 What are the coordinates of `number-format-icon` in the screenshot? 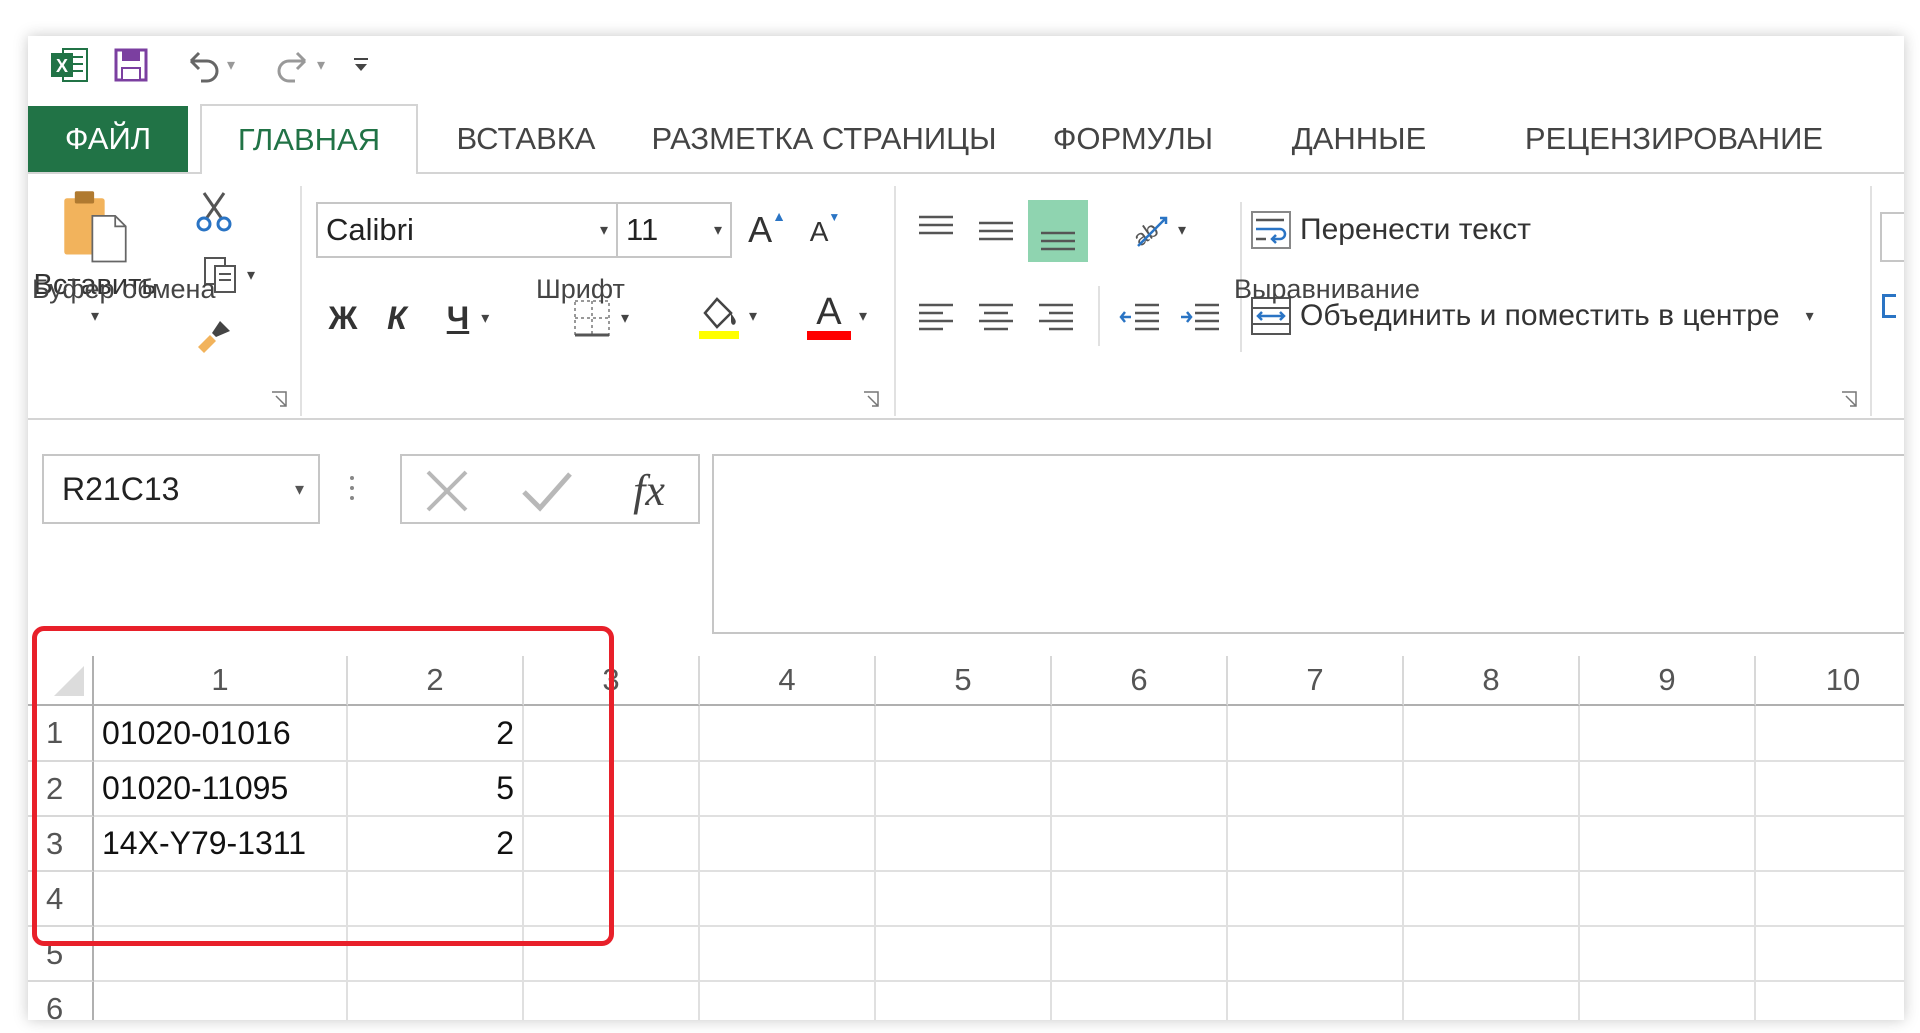 It's located at (1889, 306).